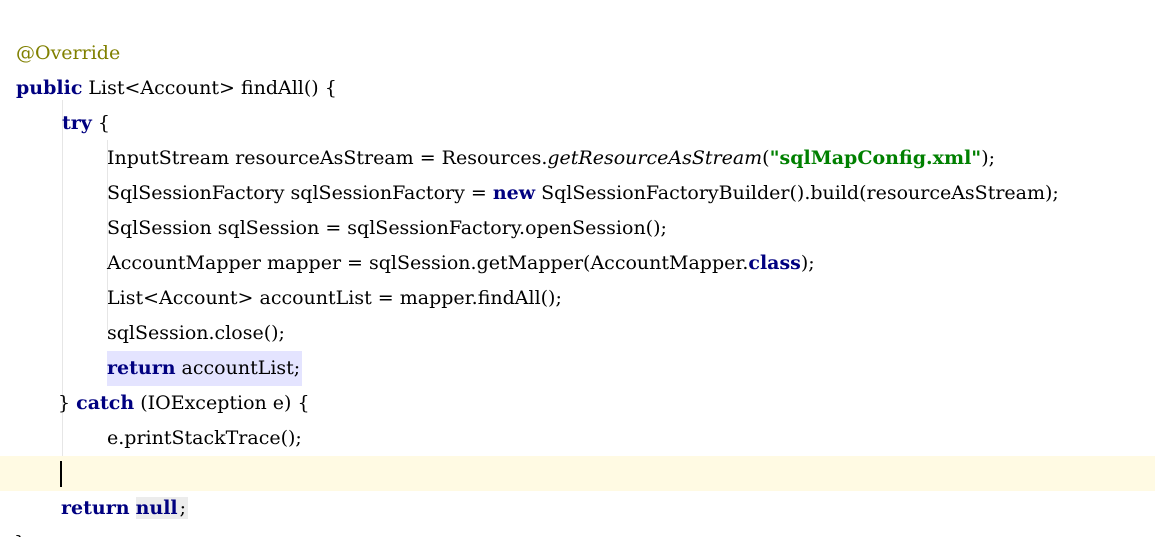  What do you see at coordinates (577, 487) in the screenshot?
I see `code-line-14-current: return null;` at bounding box center [577, 487].